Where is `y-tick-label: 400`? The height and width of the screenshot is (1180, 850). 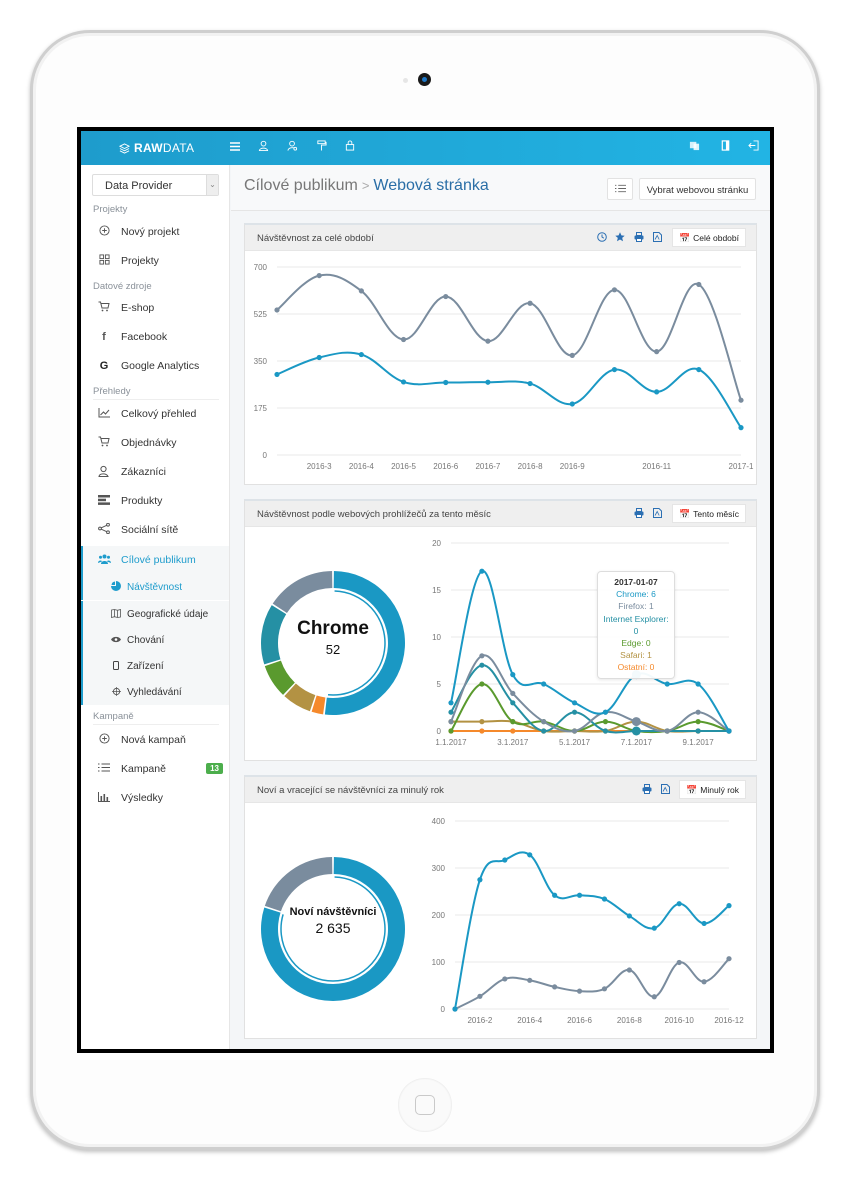 y-tick-label: 400 is located at coordinates (439, 821).